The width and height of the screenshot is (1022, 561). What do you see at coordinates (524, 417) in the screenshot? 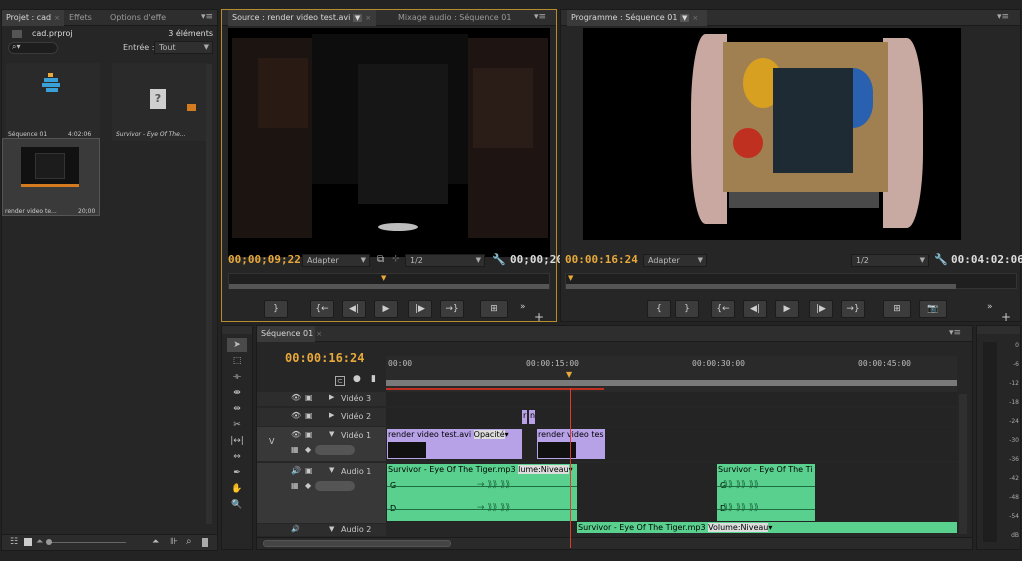
I see `video-clip: r` at bounding box center [524, 417].